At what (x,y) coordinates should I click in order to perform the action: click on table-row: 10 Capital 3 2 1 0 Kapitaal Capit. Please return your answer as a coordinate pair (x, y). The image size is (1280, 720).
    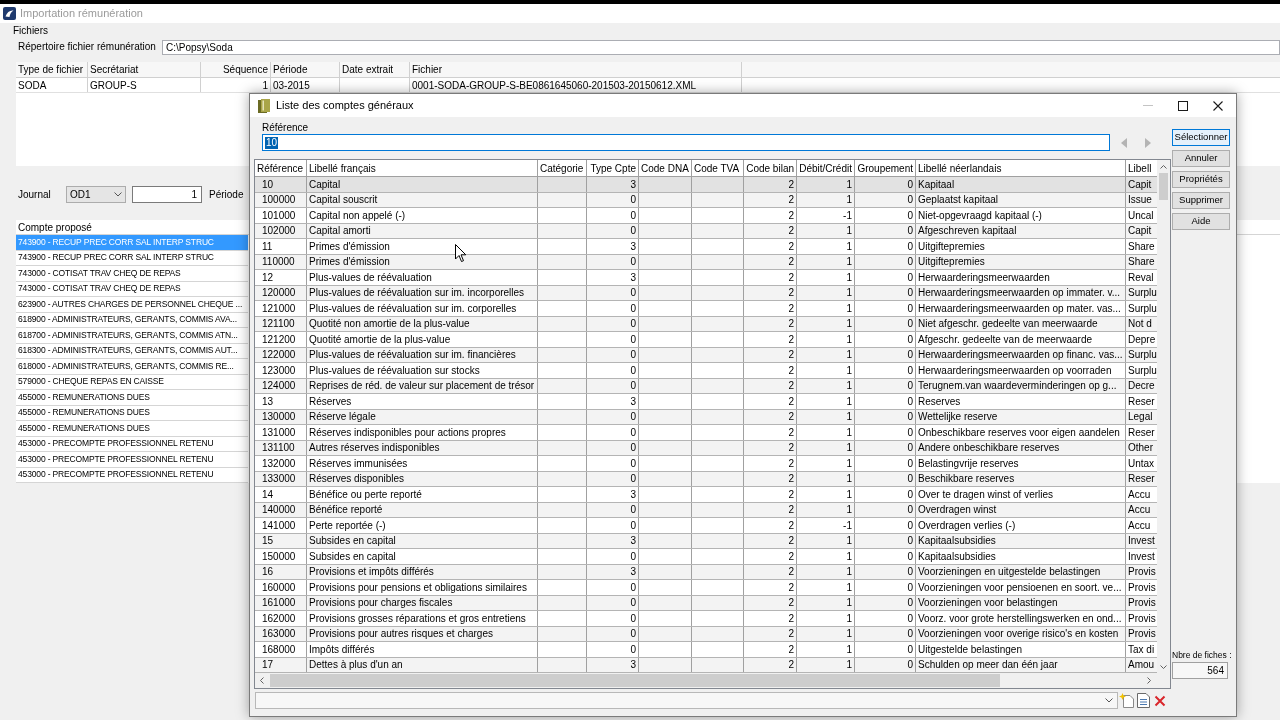
    Looking at the image, I should click on (706, 185).